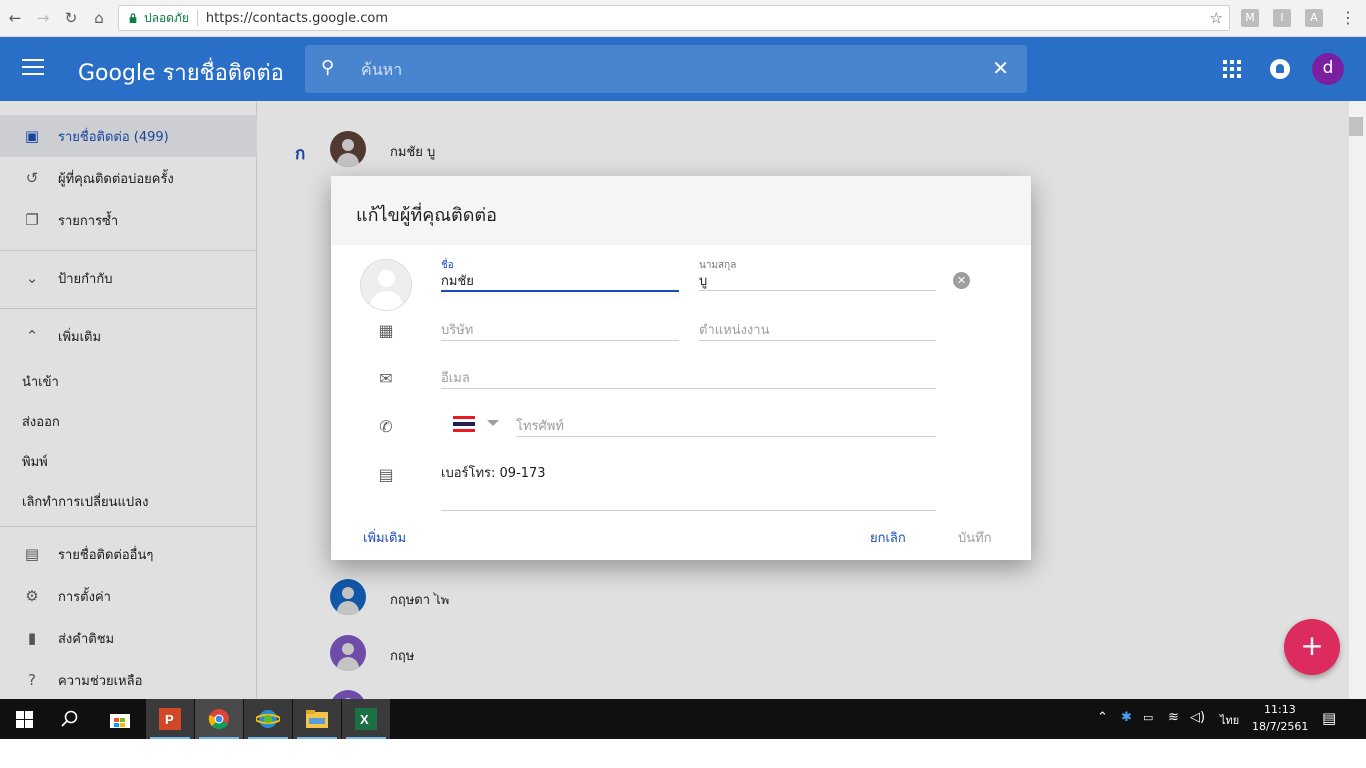 The image size is (1366, 768). I want to click on lock-icon, so click(133, 18).